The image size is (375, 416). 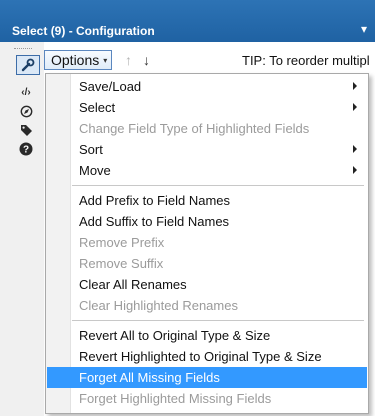 I want to click on menu-item-label: Clear Highlighted Renames, so click(x=158, y=305).